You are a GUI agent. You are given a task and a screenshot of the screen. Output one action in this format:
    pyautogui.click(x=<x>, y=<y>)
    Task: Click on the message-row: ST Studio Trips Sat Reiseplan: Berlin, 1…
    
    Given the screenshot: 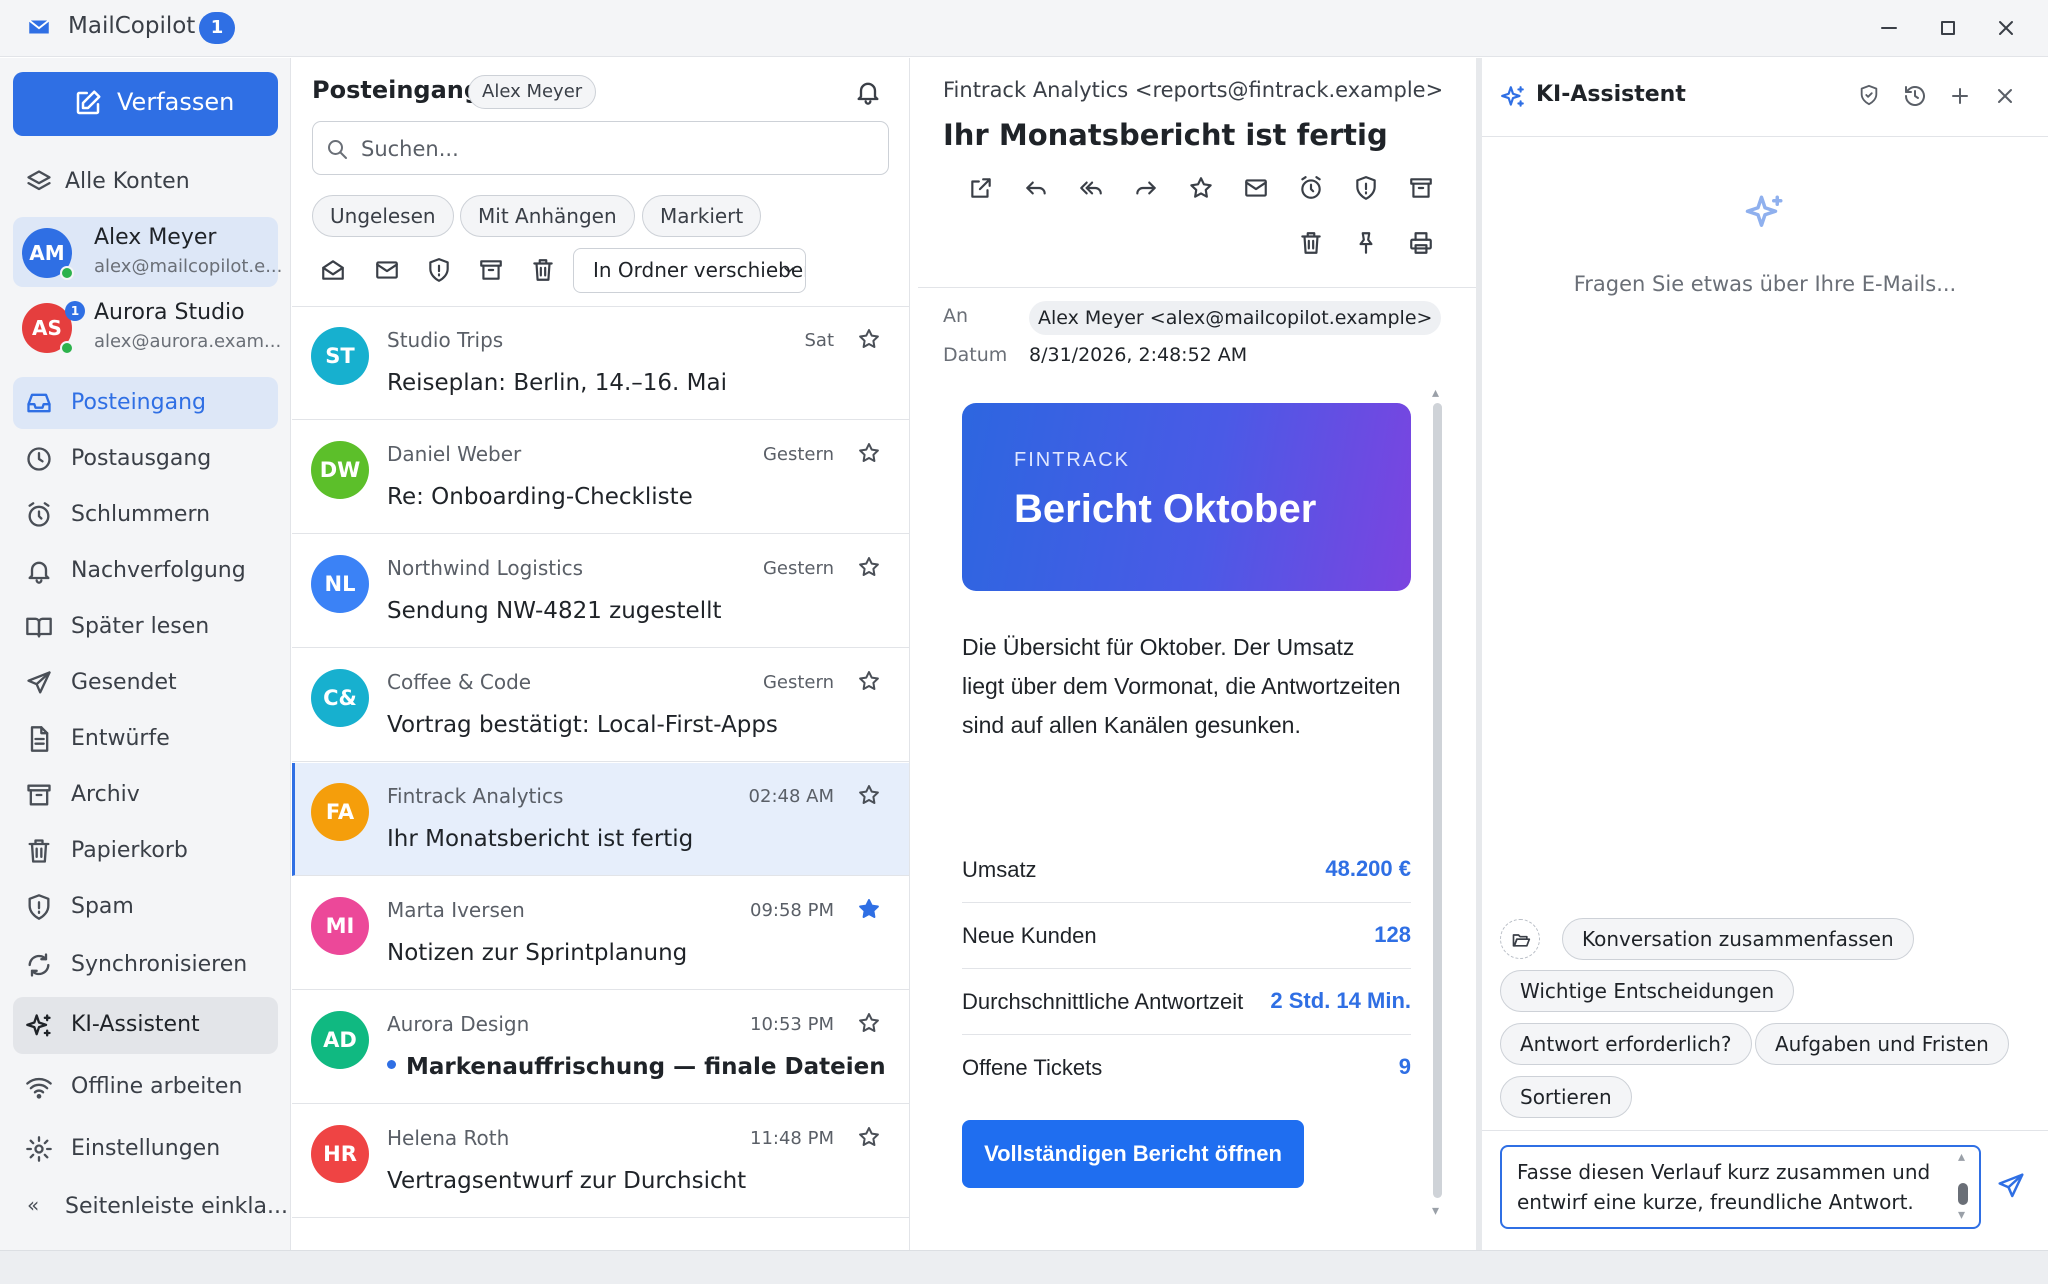 What is the action you would take?
    pyautogui.click(x=600, y=363)
    